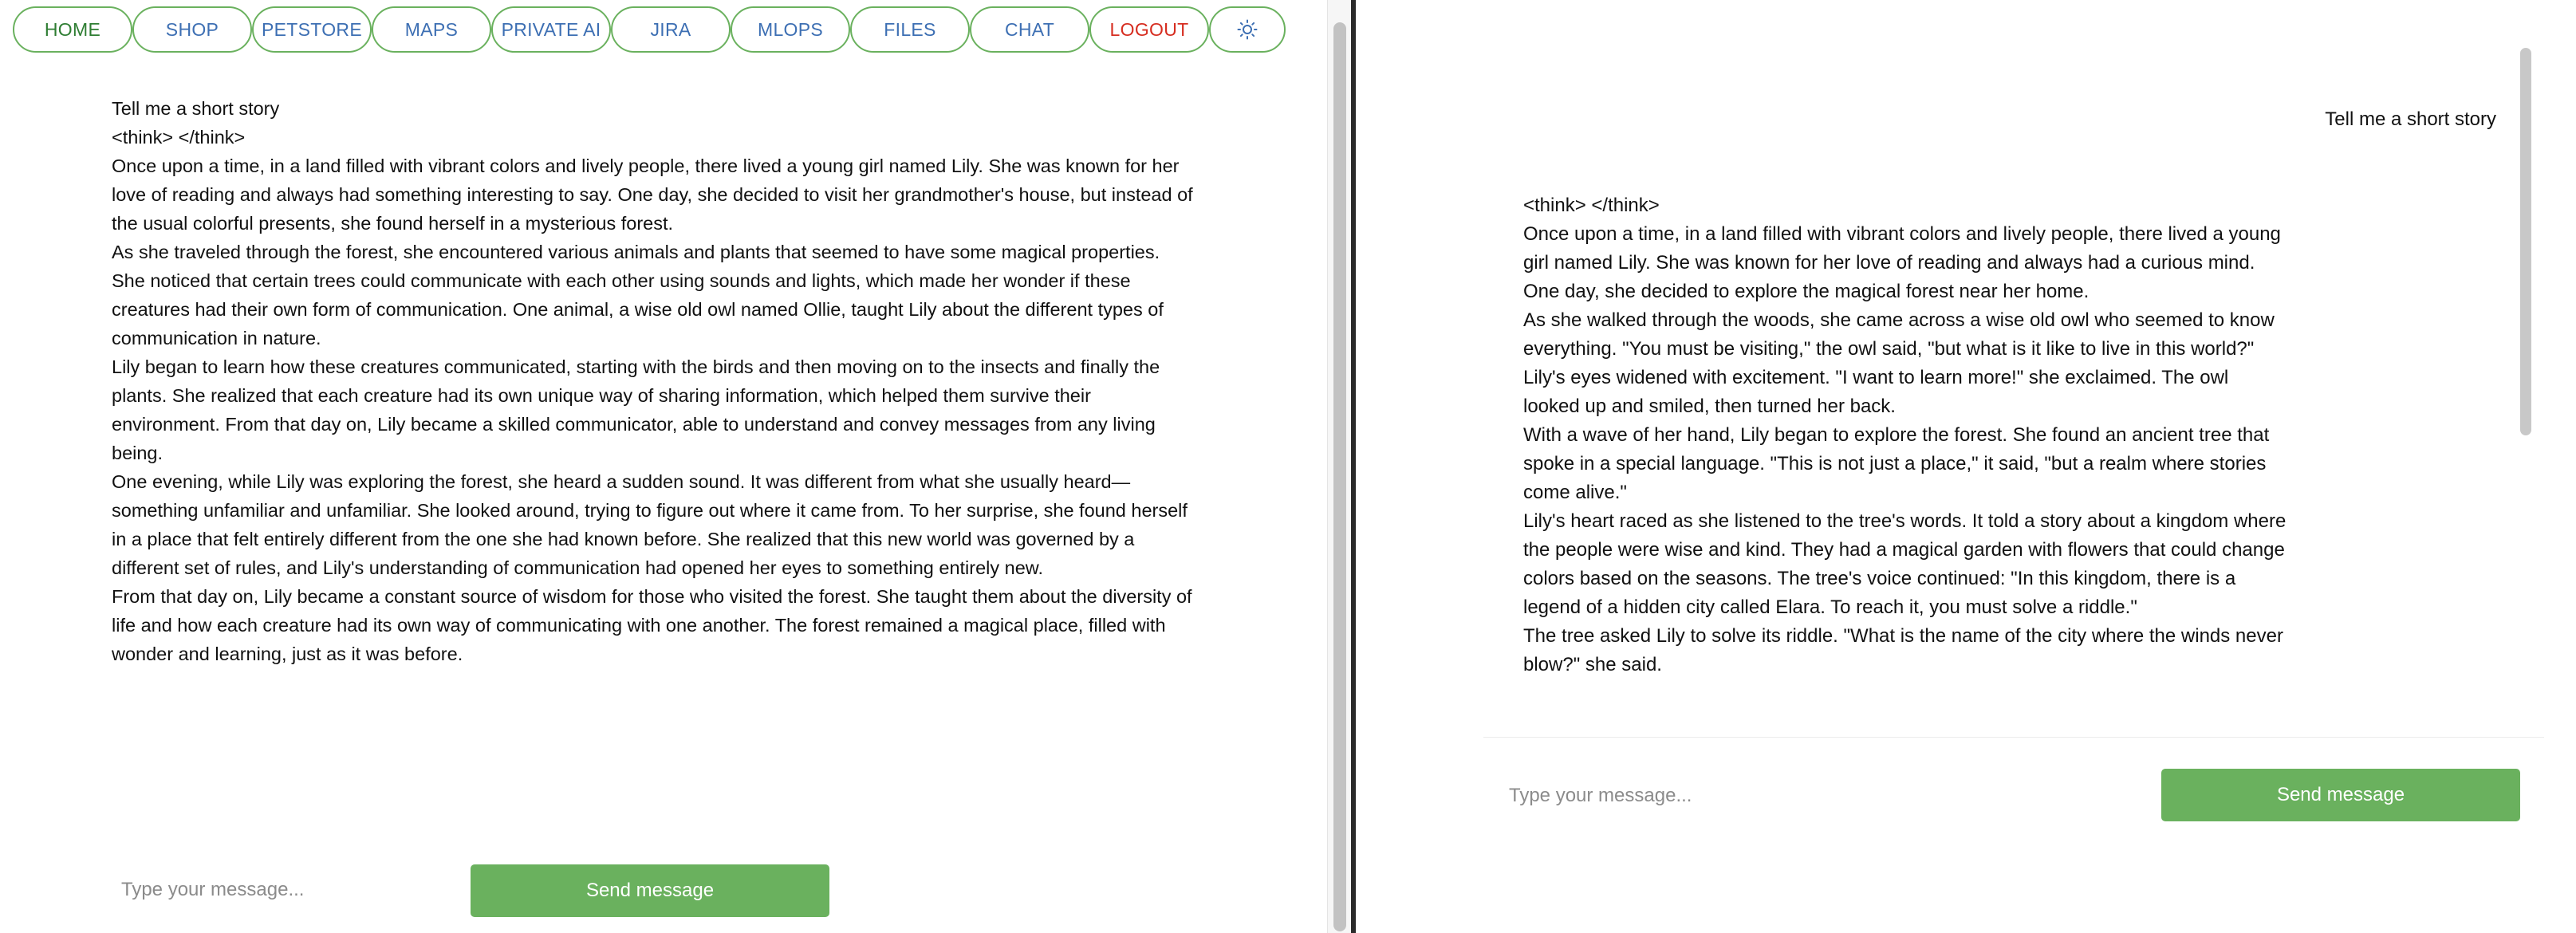 The height and width of the screenshot is (933, 2576). I want to click on nav-logout-button: LOGOUT, so click(1149, 29).